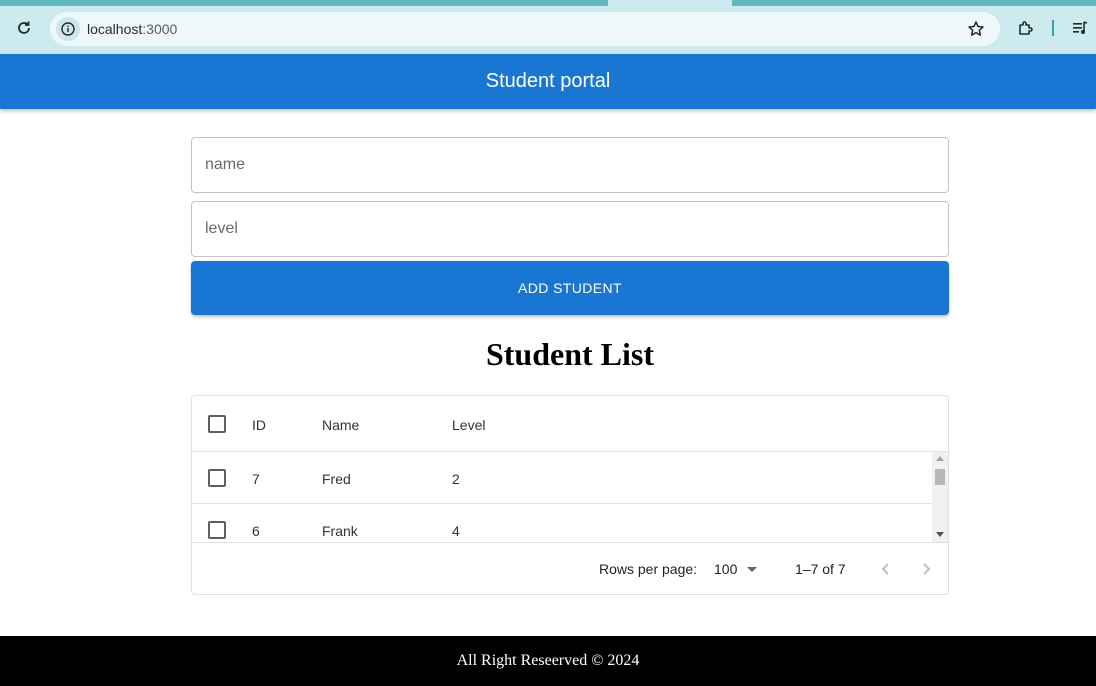 Image resolution: width=1096 pixels, height=686 pixels. Describe the element at coordinates (570, 568) in the screenshot. I see `grid-pagination: Rows per page: 100 1–7 of 7` at that location.